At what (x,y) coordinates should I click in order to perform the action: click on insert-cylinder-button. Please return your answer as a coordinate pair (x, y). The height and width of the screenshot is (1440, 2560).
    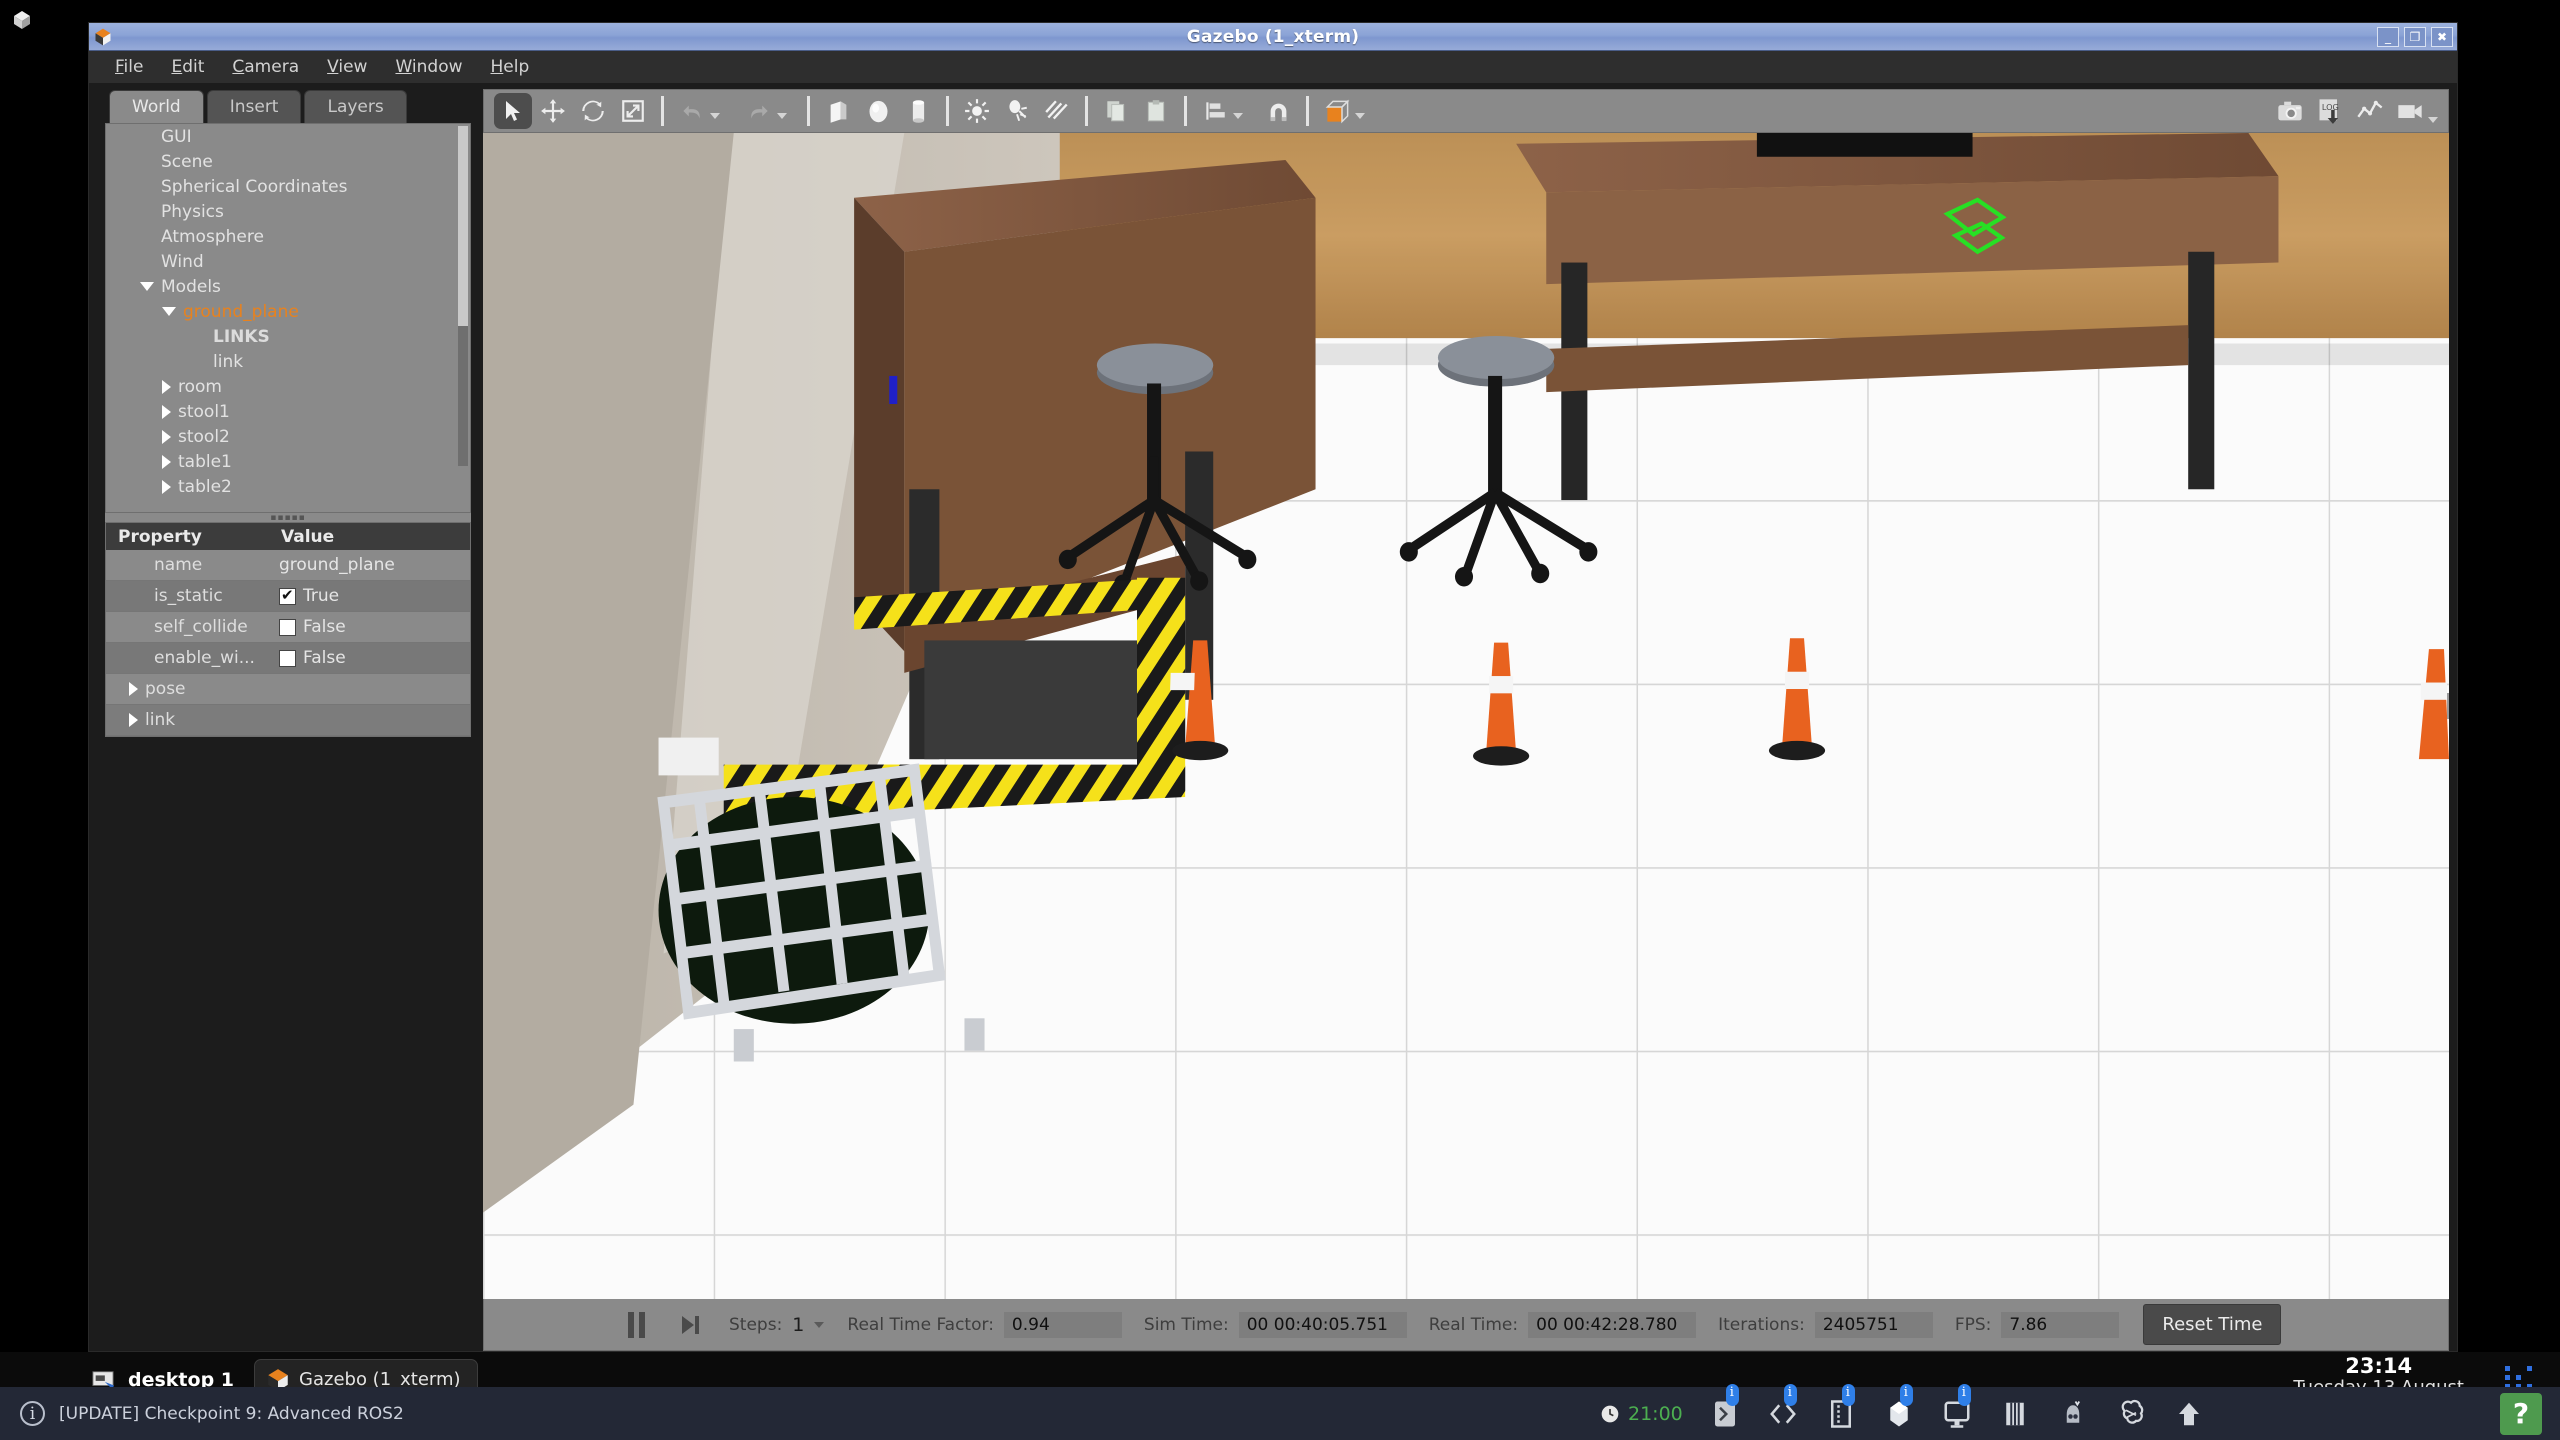
    Looking at the image, I should click on (918, 111).